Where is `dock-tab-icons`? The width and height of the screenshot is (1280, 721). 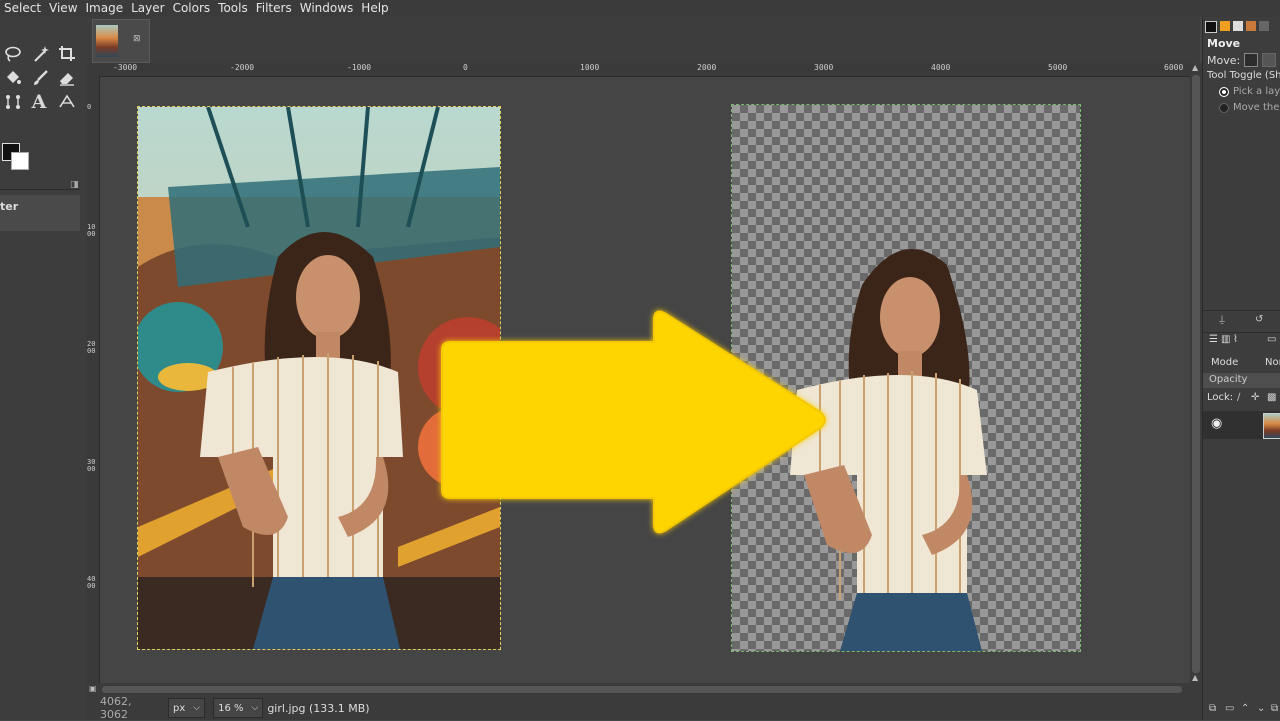
dock-tab-icons is located at coordinates (1237, 27).